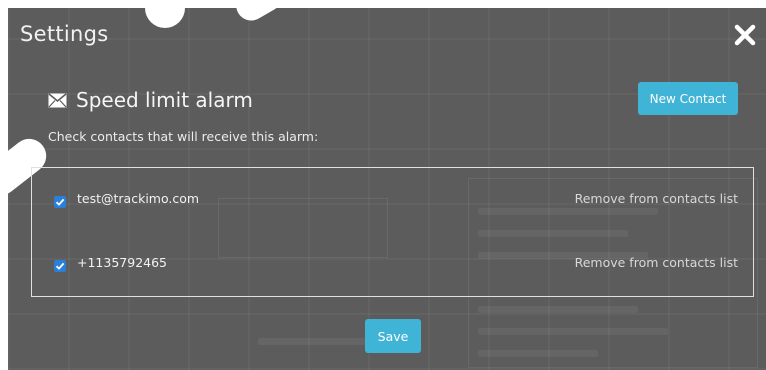 This screenshot has height=370, width=766. I want to click on alarm-header: Speed limit alarm, so click(150, 100).